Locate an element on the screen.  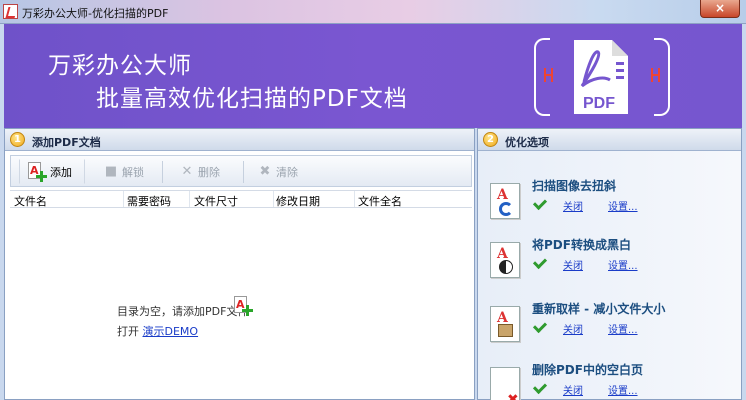
option-title: 删除PDF中的空白页 is located at coordinates (587, 370).